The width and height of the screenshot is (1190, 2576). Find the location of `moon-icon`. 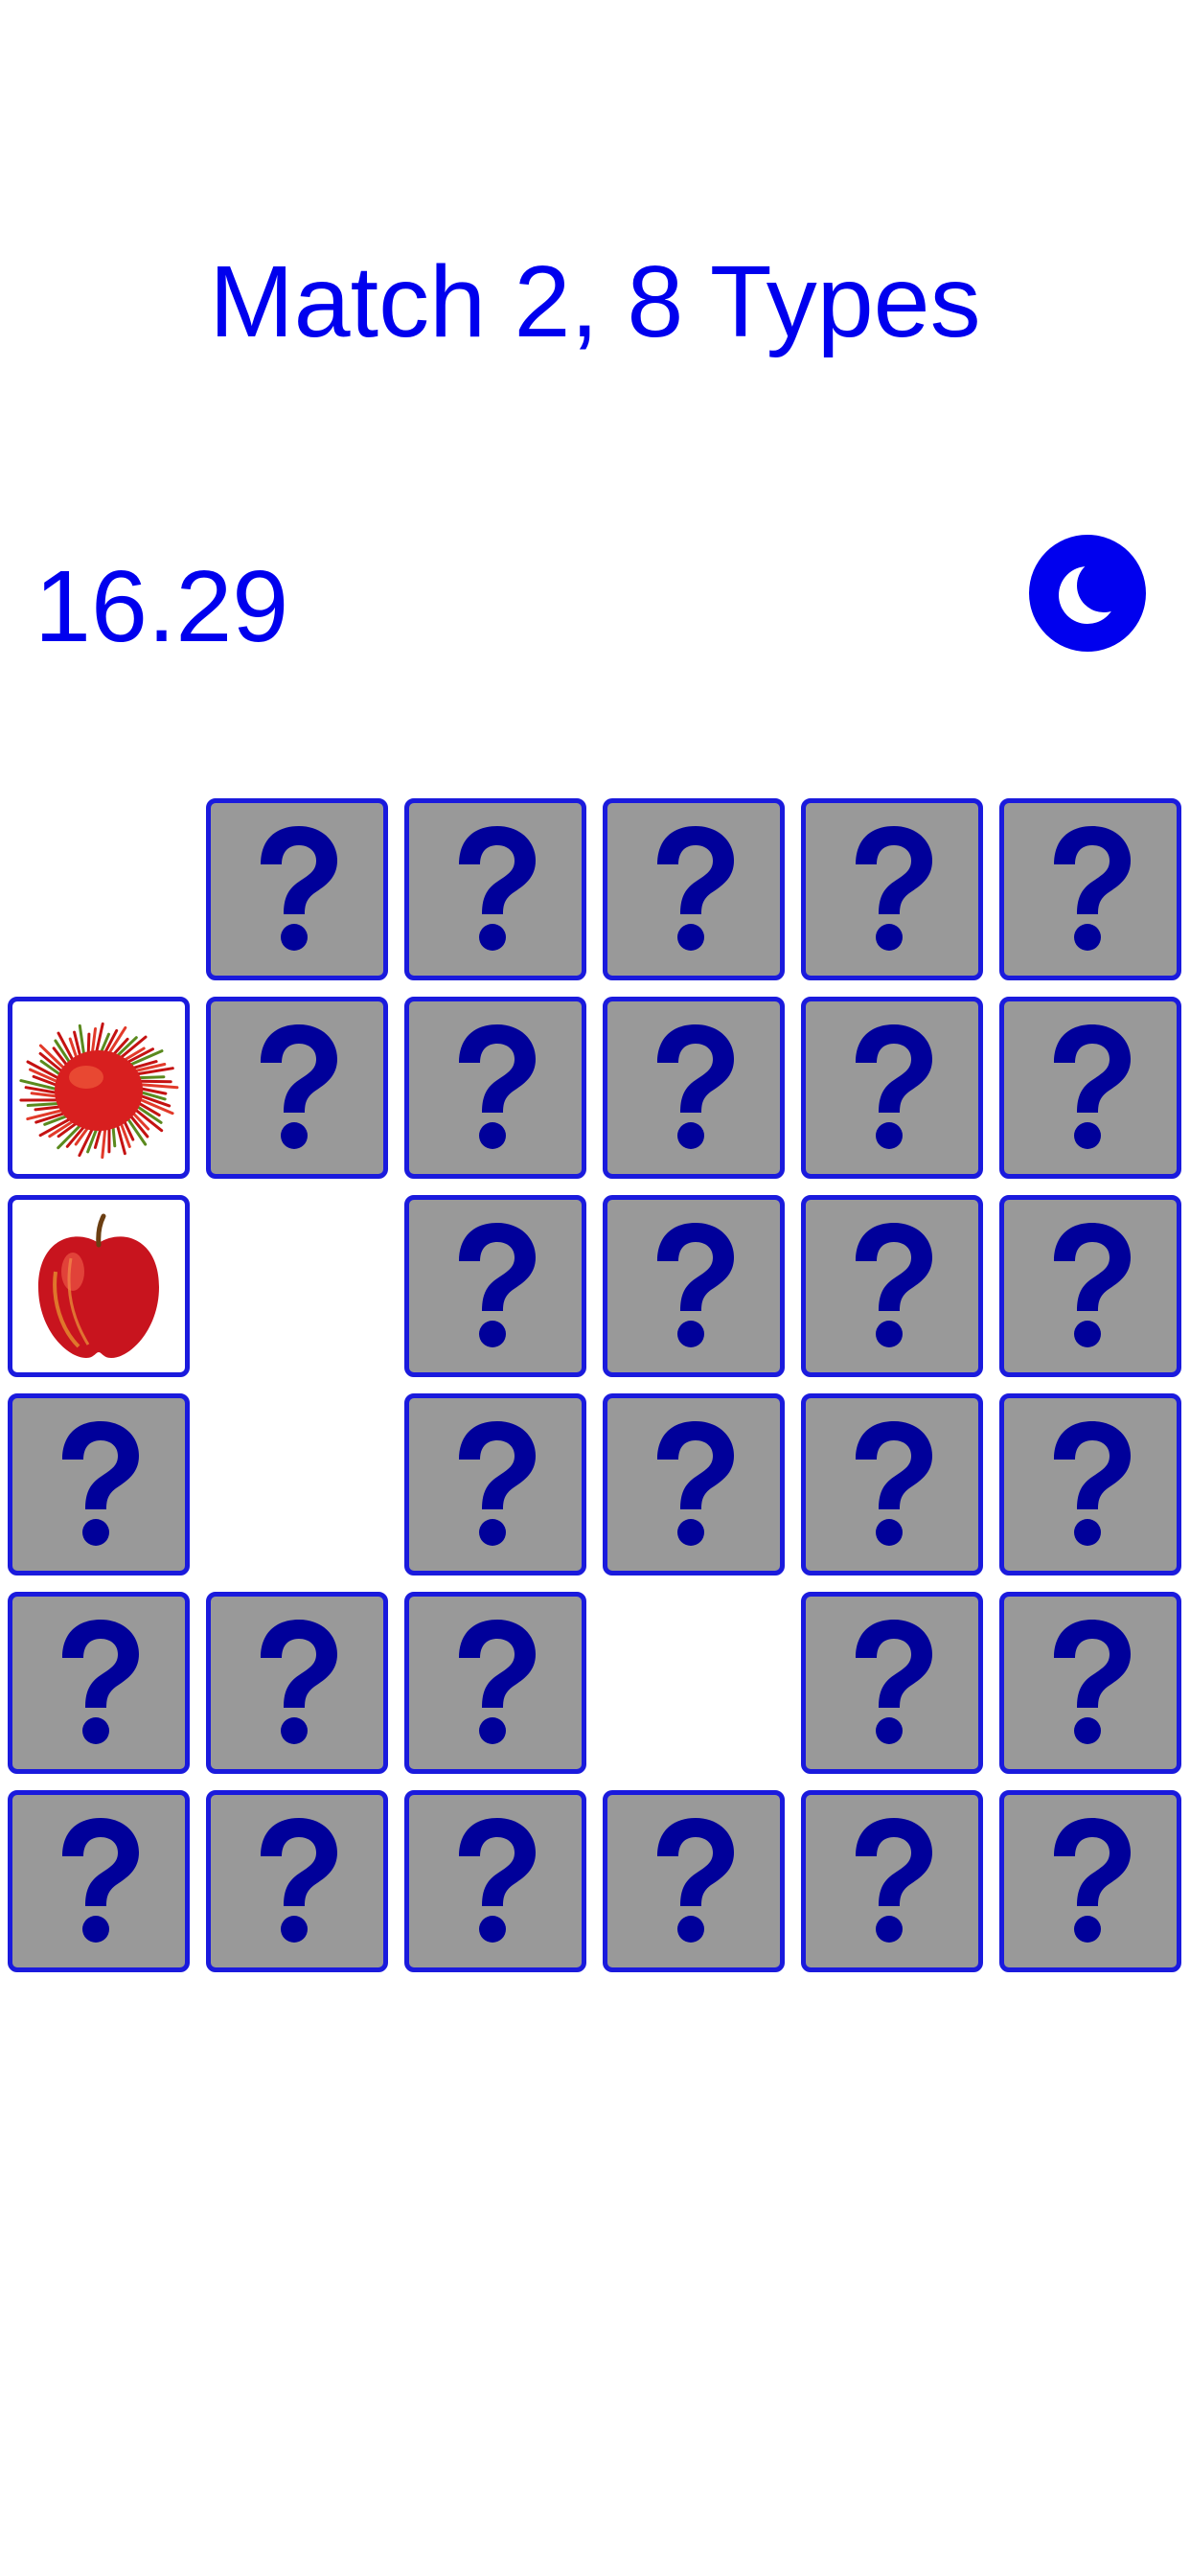

moon-icon is located at coordinates (1088, 594).